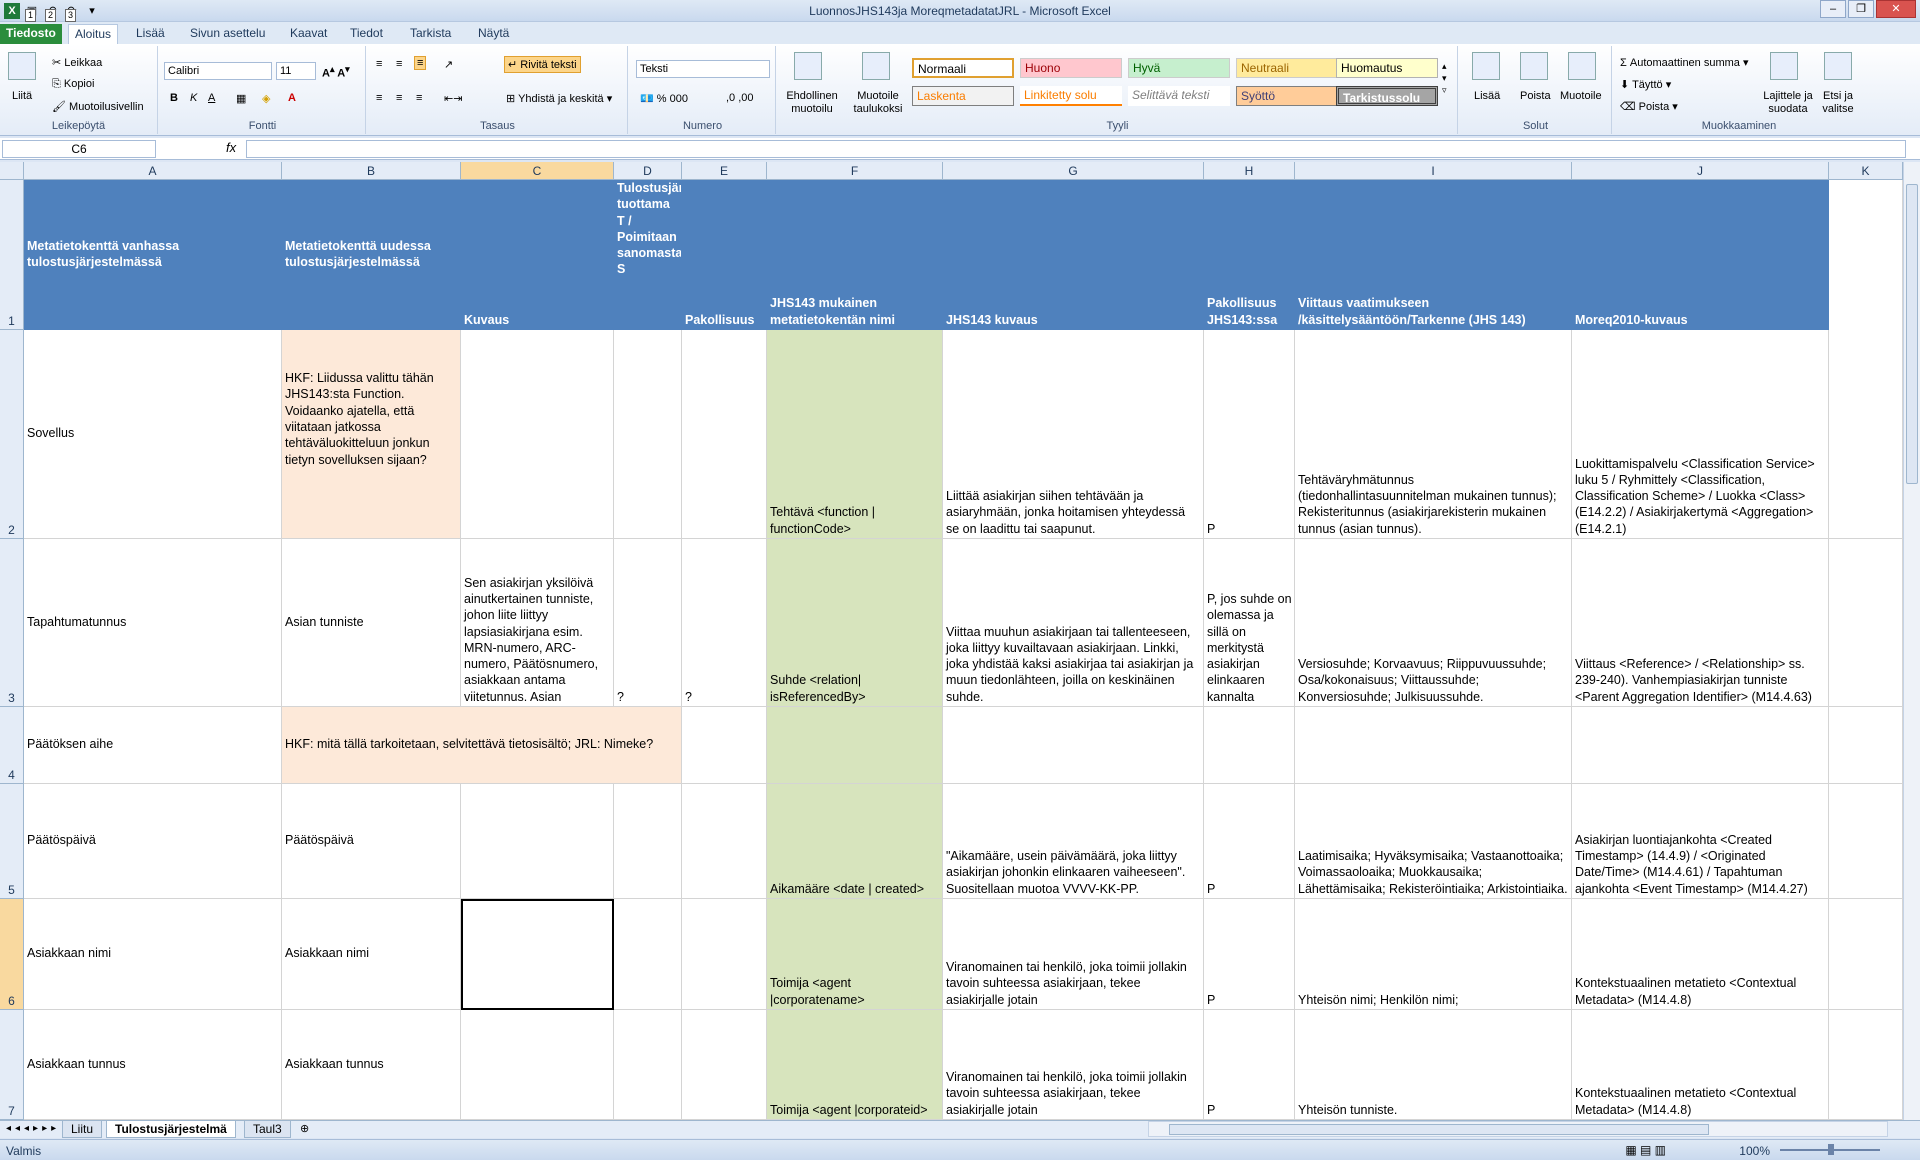  I want to click on styles-scroll-icon: ▴ ▾ ▿, so click(1444, 78).